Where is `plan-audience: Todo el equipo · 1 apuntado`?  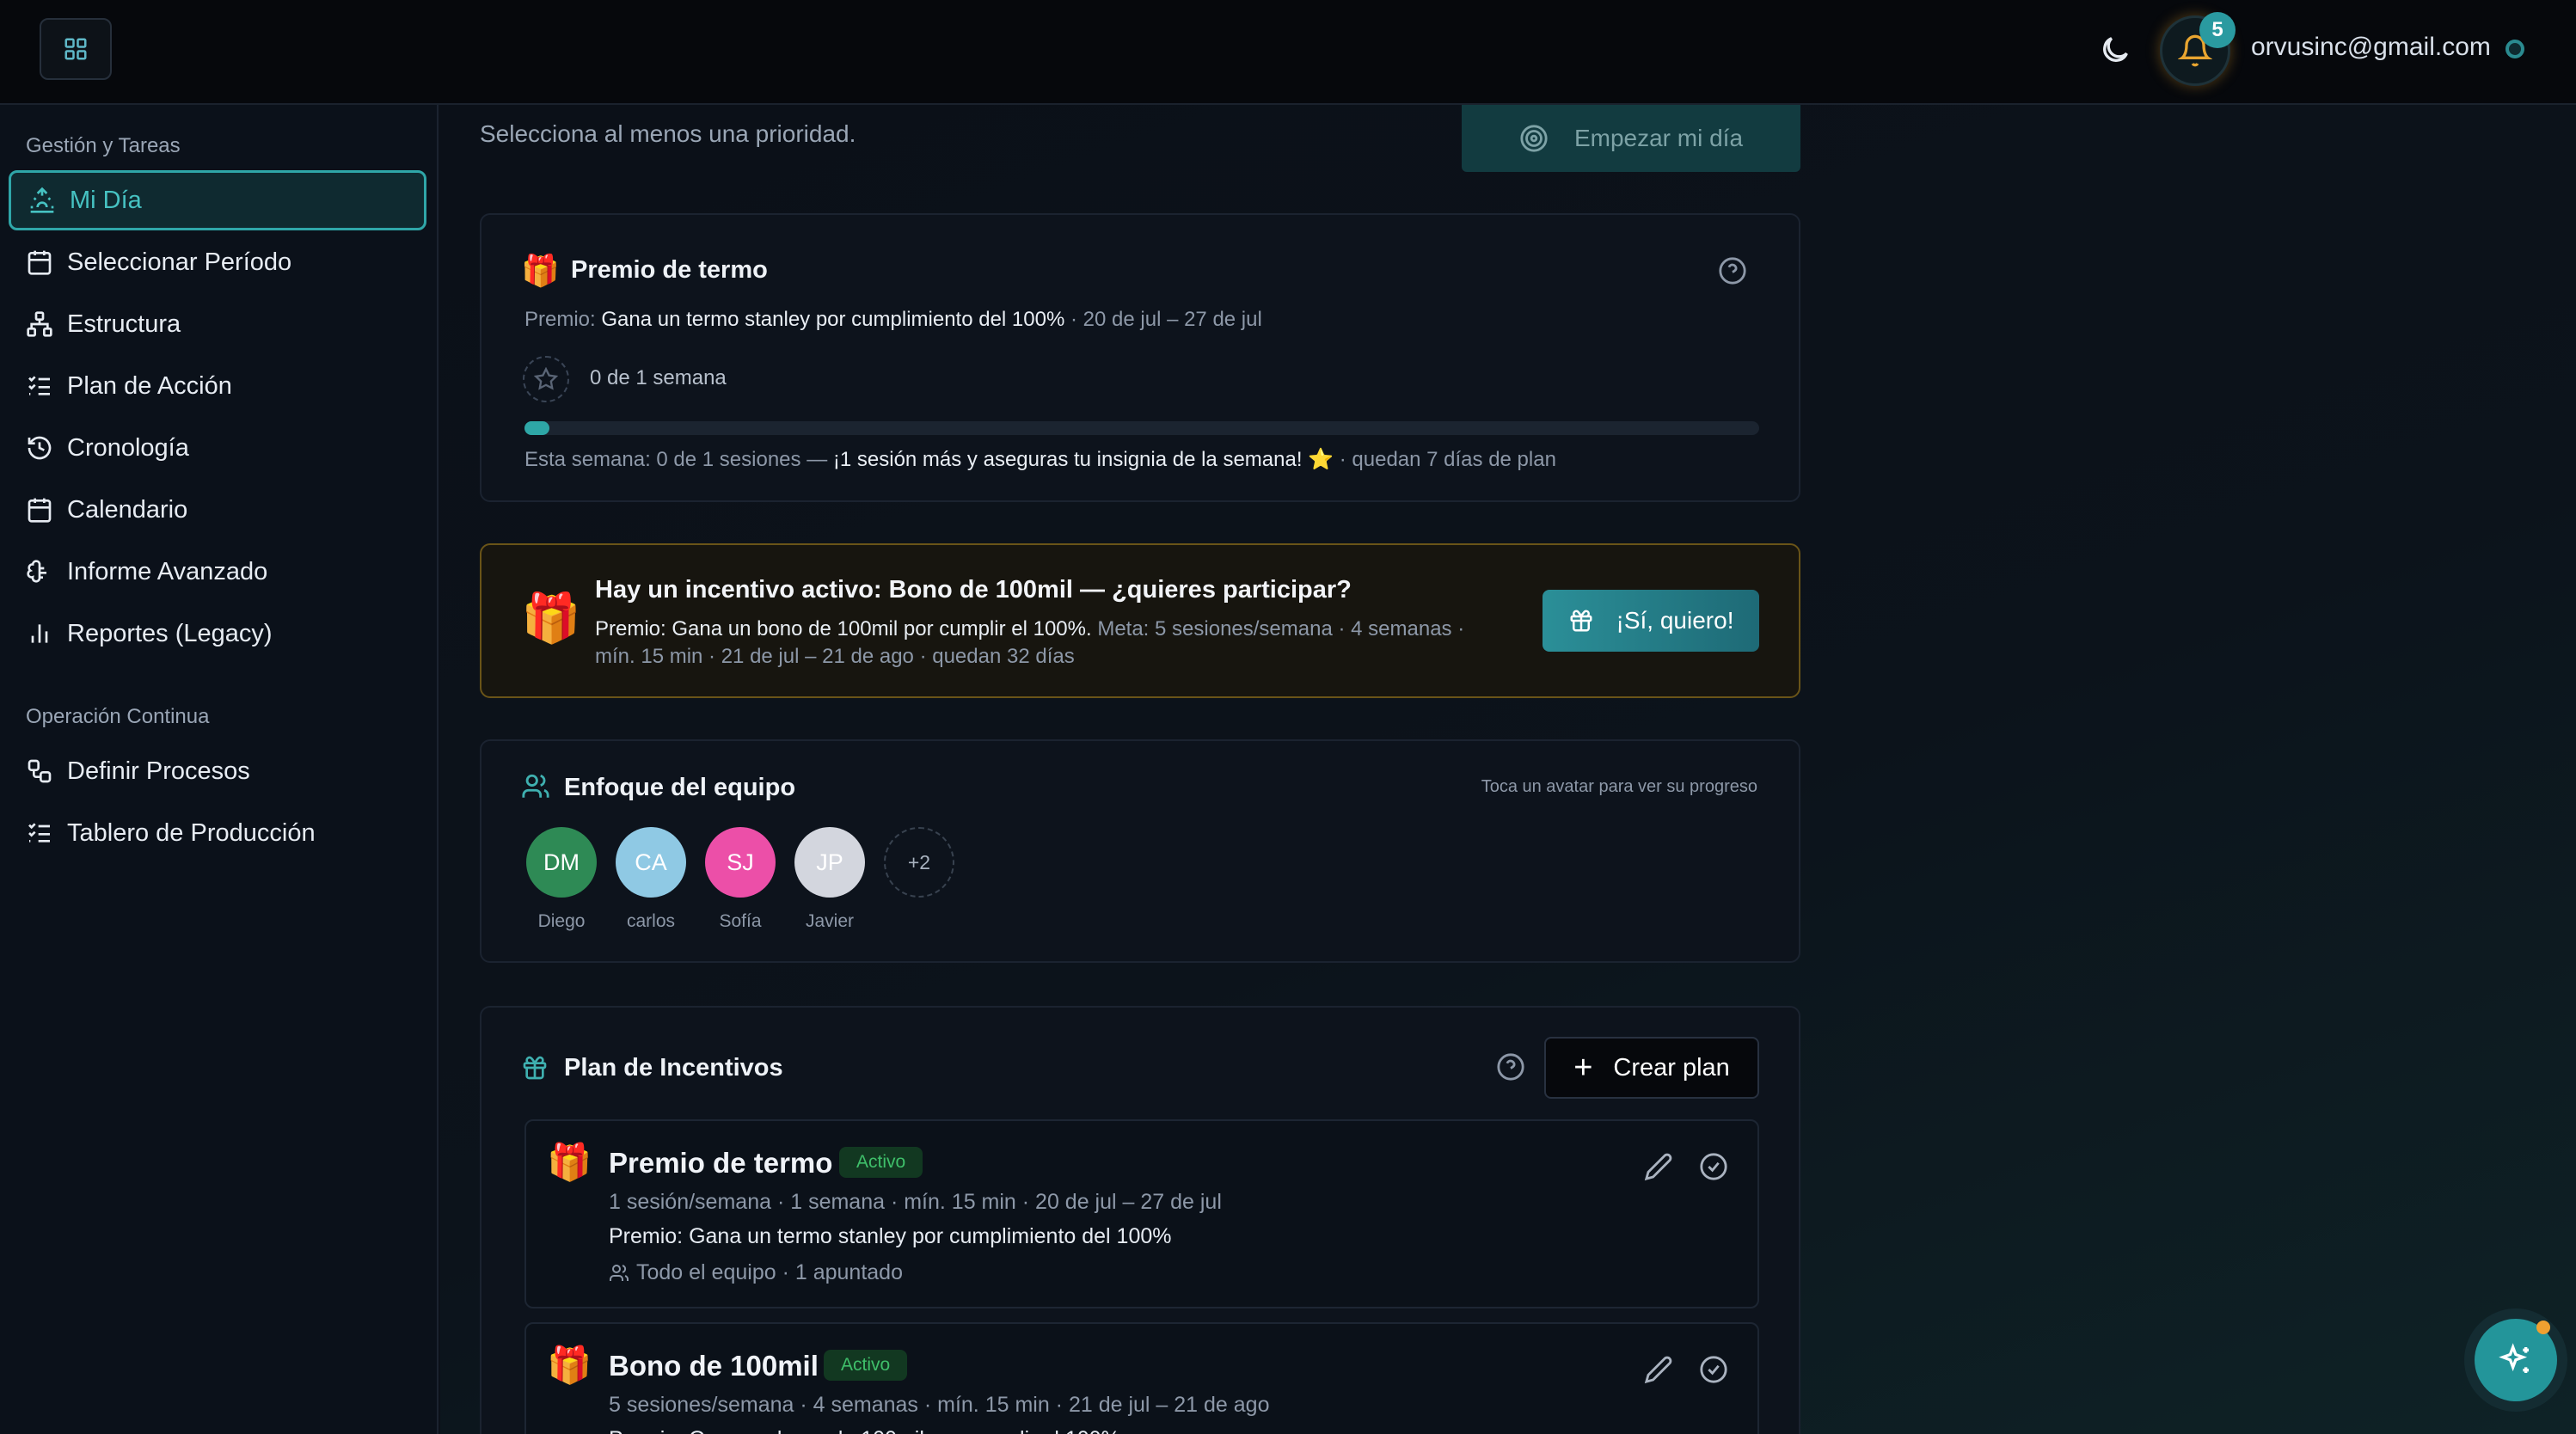 plan-audience: Todo el equipo · 1 apuntado is located at coordinates (756, 1272).